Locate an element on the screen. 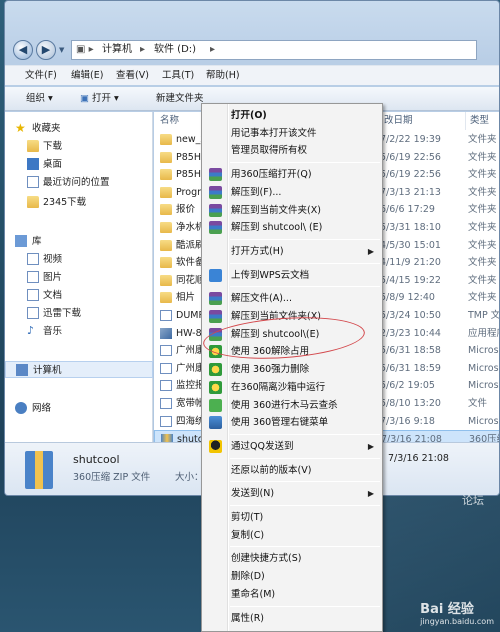 The image size is (500, 632). wps-cloud-icon is located at coordinates (215, 275).